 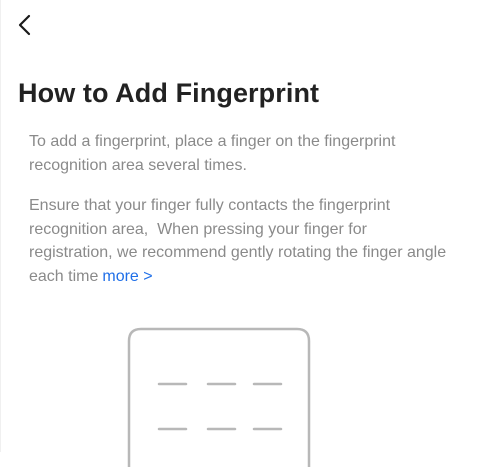 What do you see at coordinates (127, 276) in the screenshot?
I see `more-link: more >` at bounding box center [127, 276].